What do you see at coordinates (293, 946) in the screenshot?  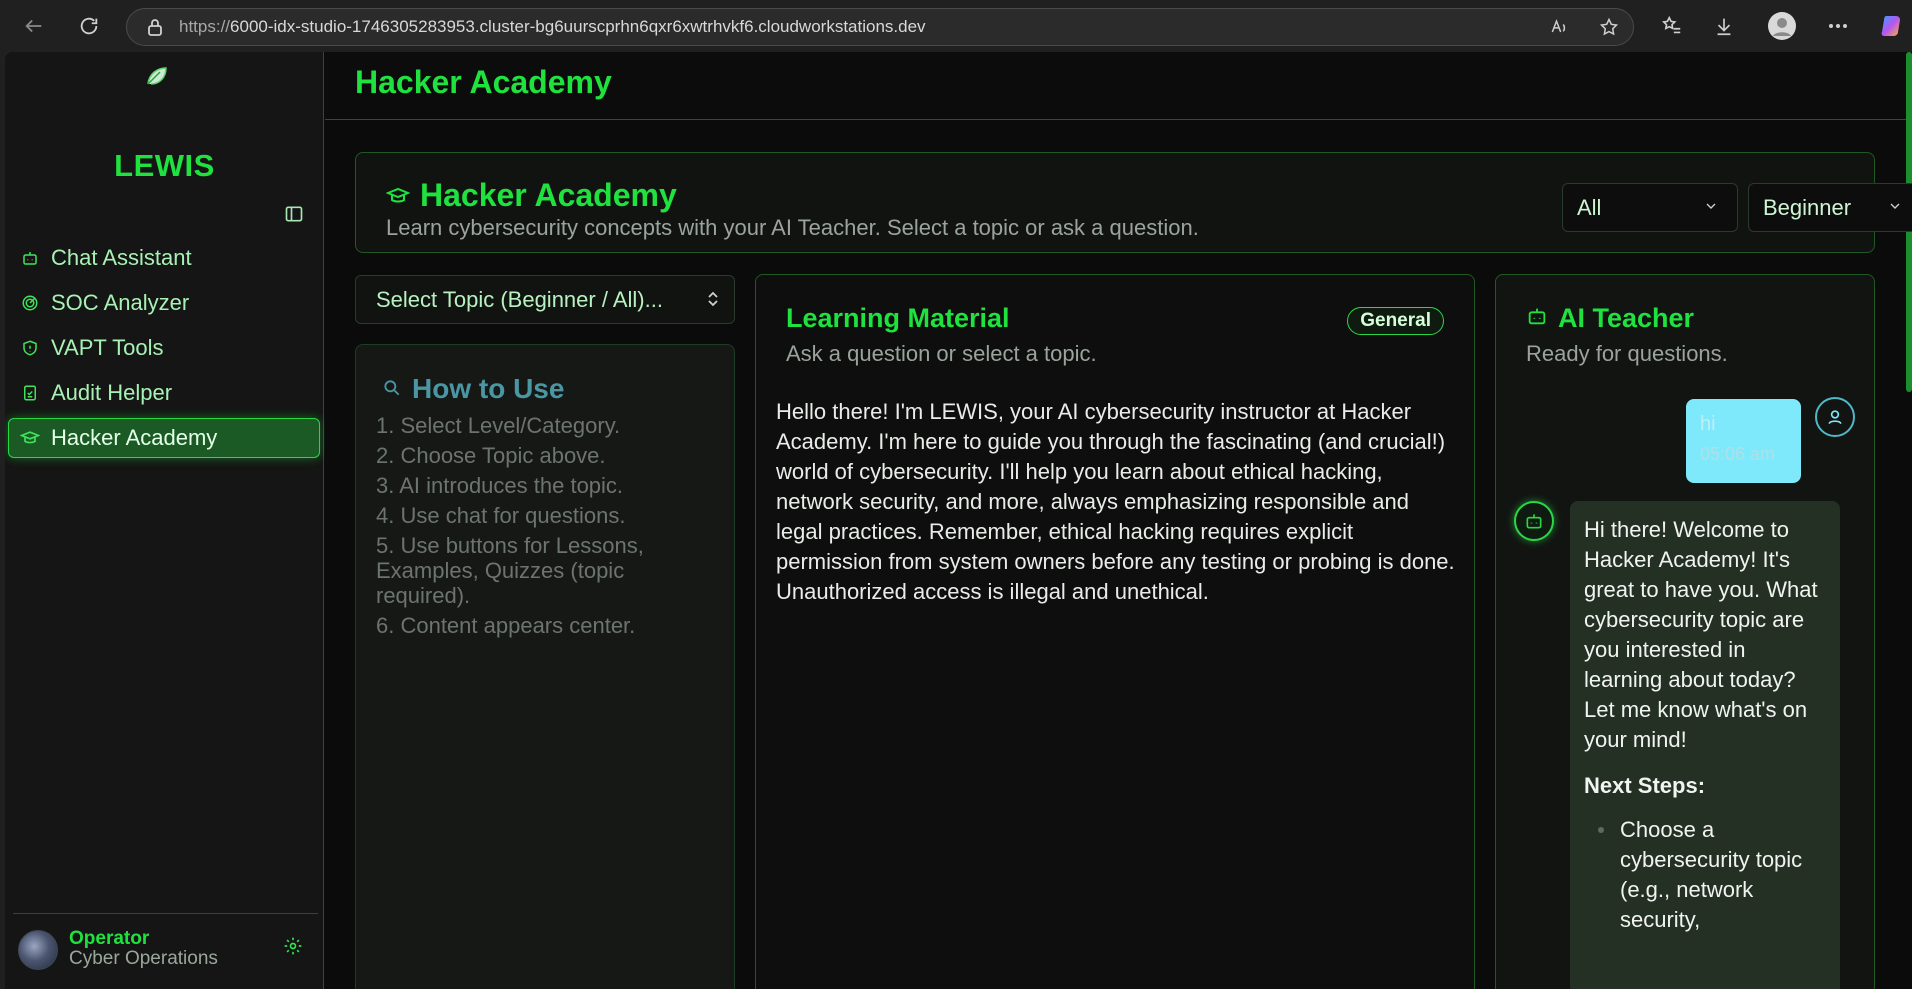 I see `gear-icon` at bounding box center [293, 946].